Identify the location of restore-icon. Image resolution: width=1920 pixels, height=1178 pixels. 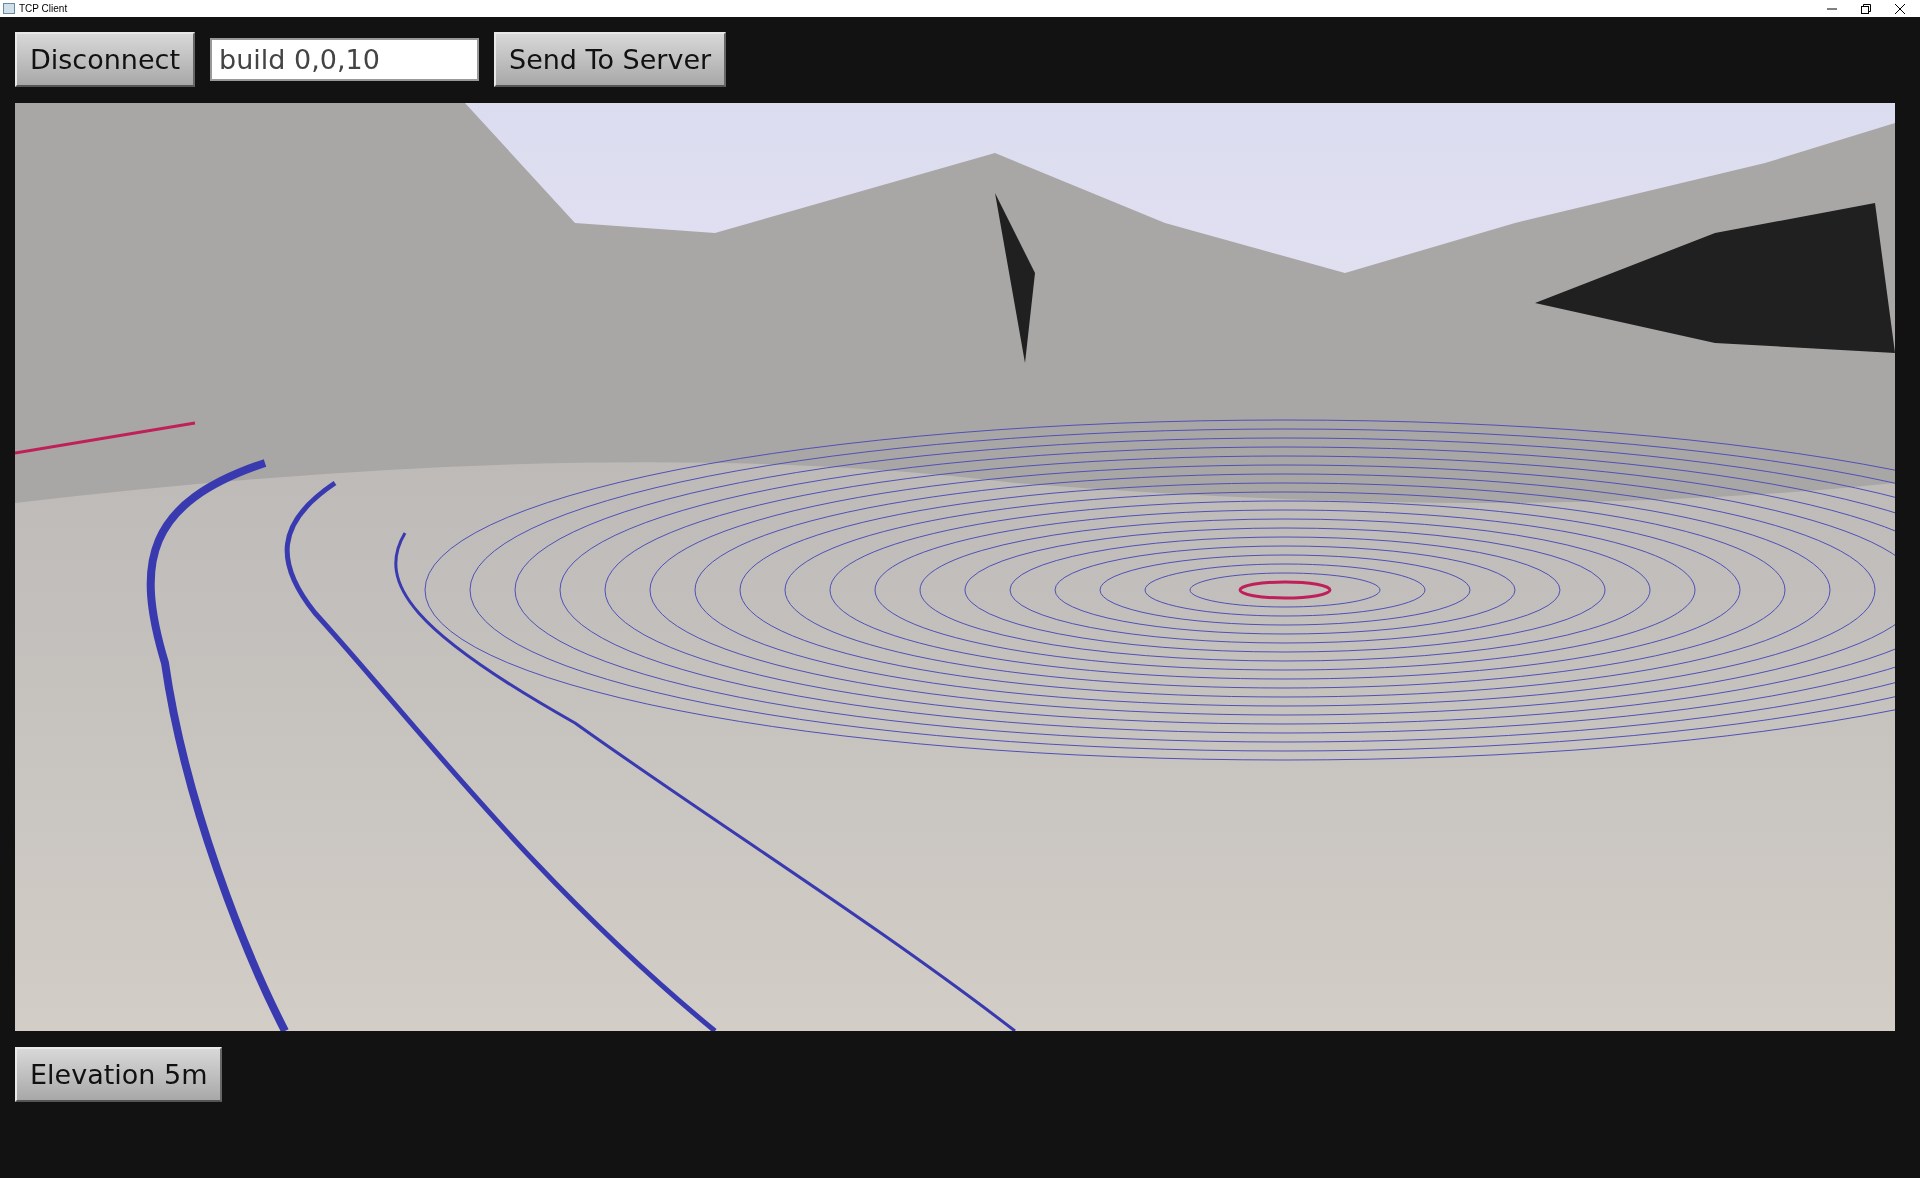
(1866, 8).